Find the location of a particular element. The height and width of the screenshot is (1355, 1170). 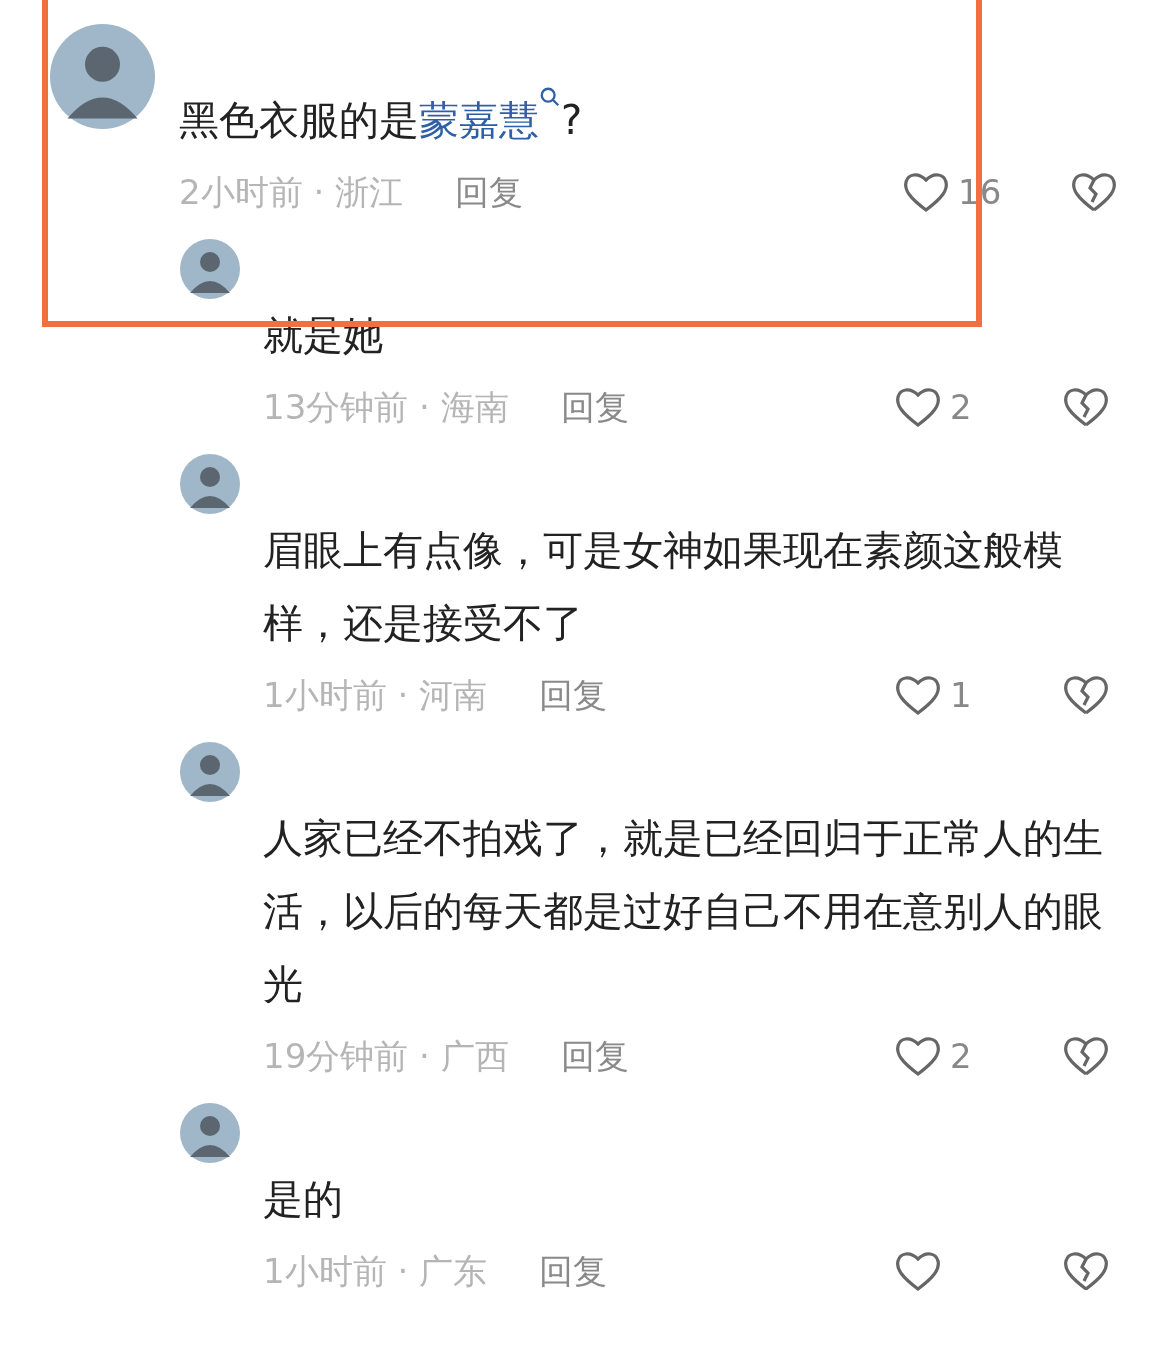

comment-text: 黑色衣服的是蒙嘉慧 ? is located at coordinates (604, 120).